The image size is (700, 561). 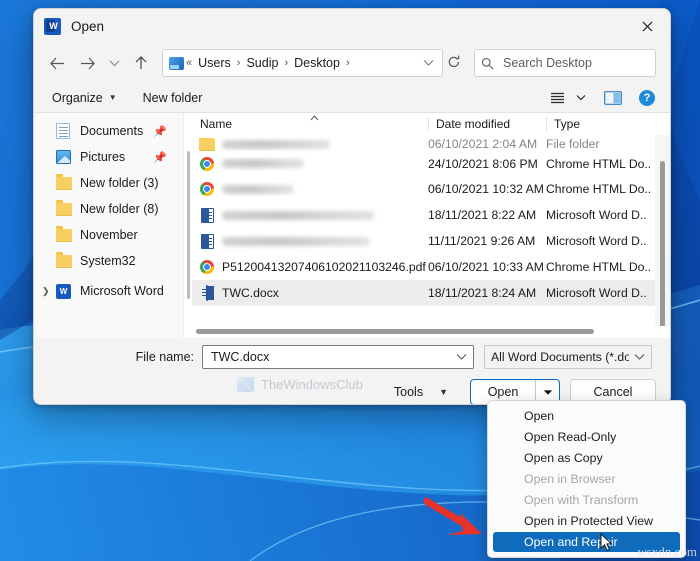 I want to click on recent-locations-button, so click(x=114, y=63).